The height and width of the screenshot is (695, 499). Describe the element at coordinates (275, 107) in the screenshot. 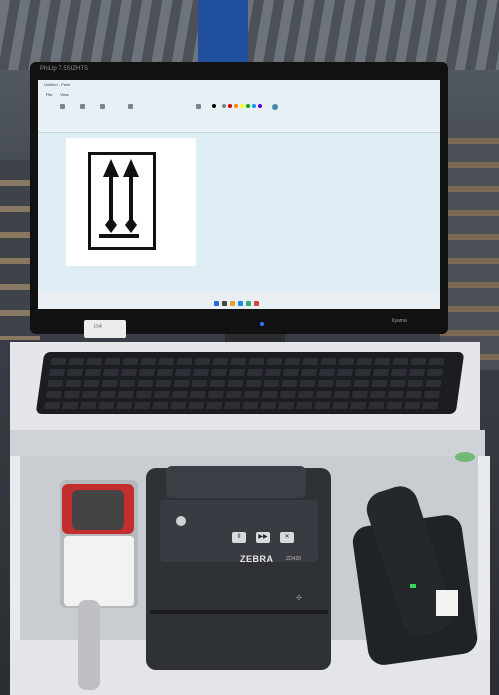

I see `edit-colors-icon` at that location.